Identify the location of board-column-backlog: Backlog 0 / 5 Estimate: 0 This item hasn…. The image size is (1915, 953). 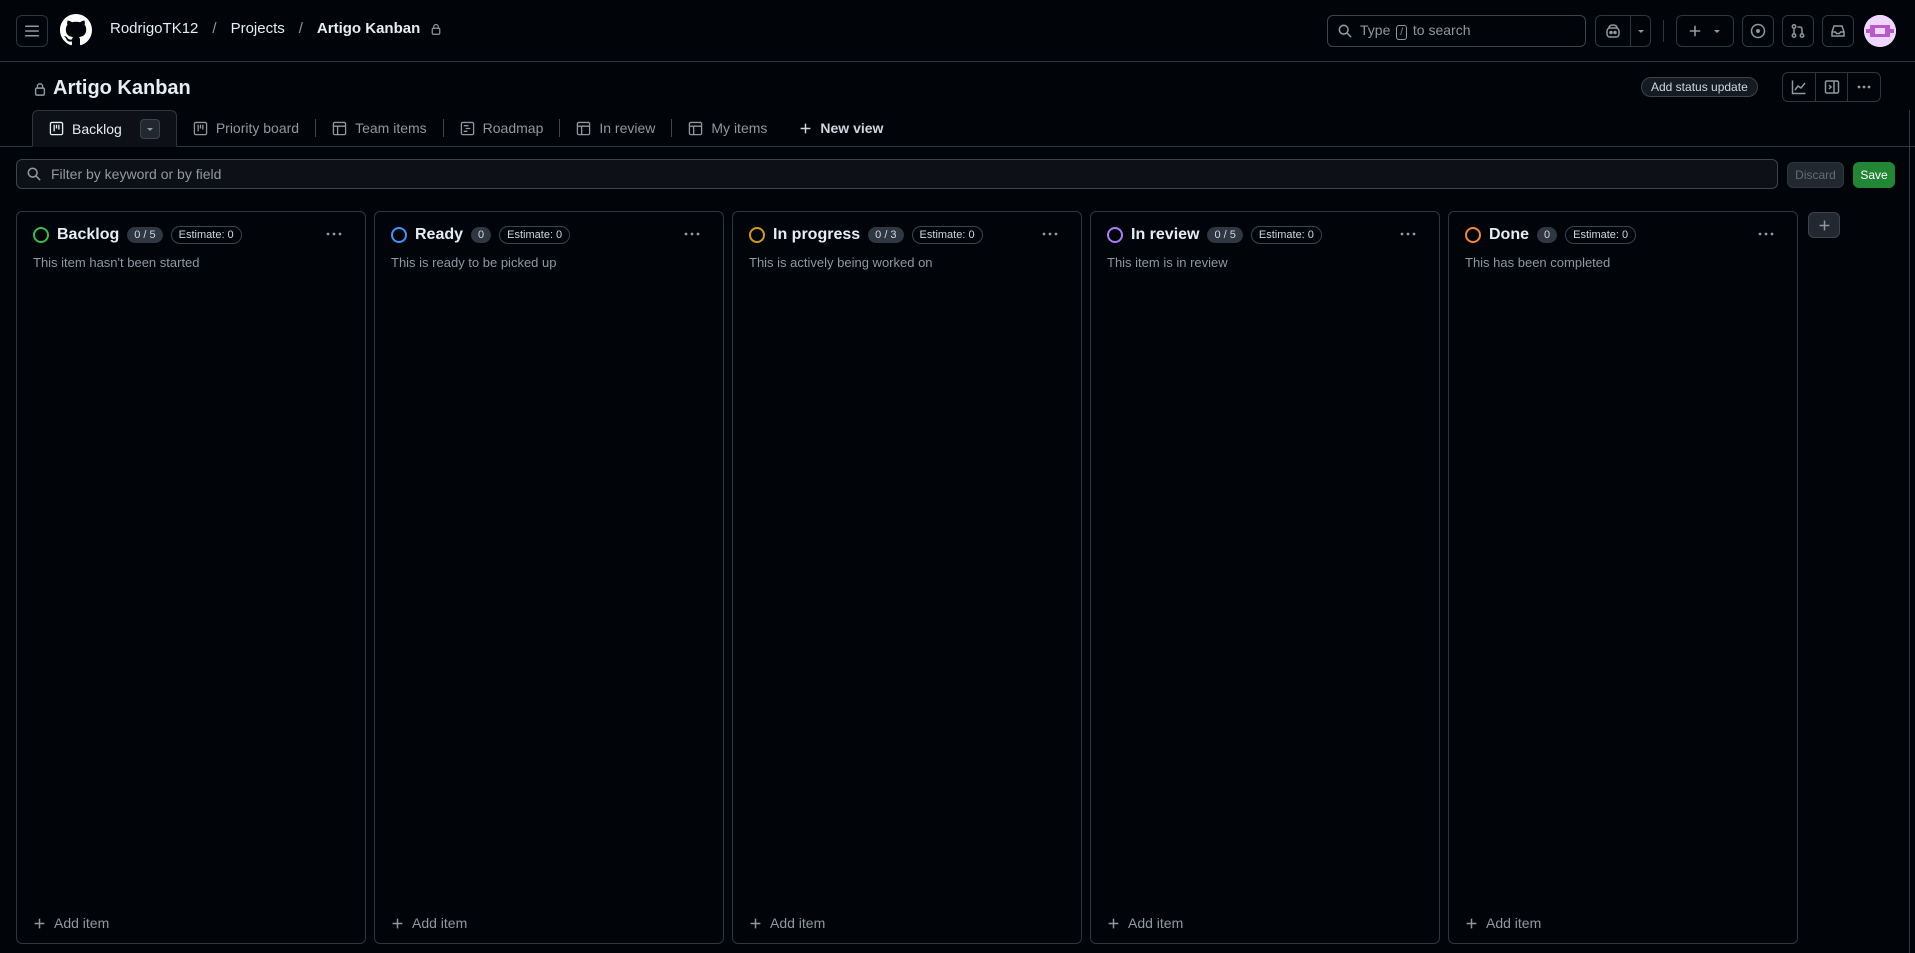
(191, 577).